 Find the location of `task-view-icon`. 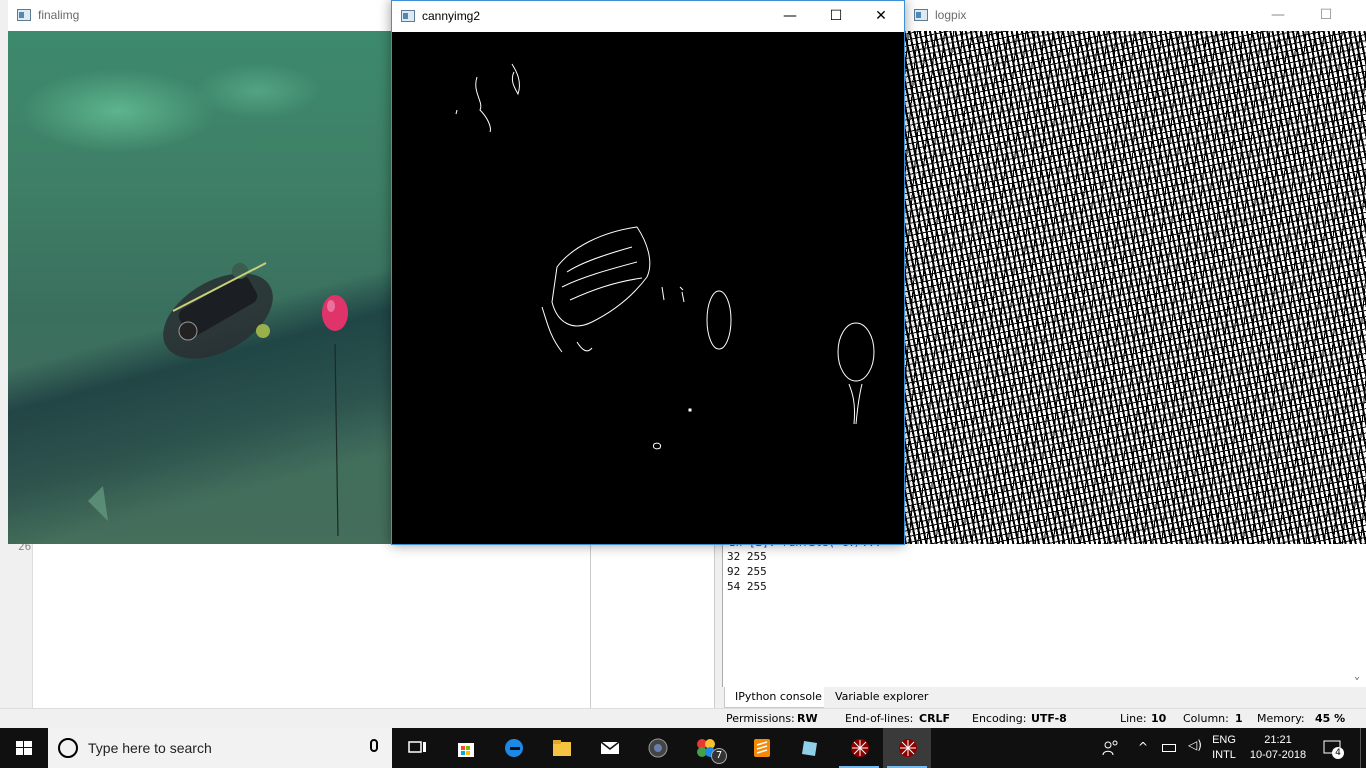

task-view-icon is located at coordinates (417, 747).